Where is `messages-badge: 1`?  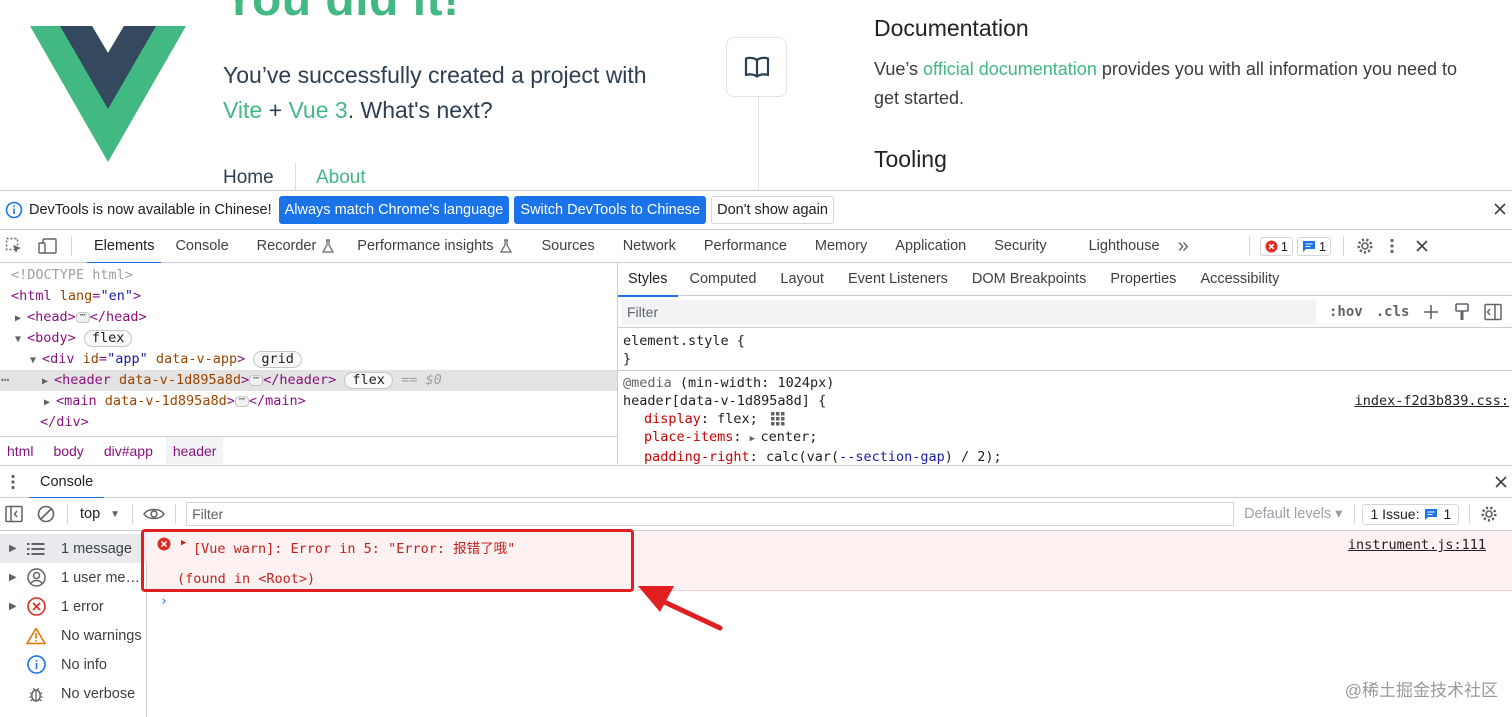
messages-badge: 1 is located at coordinates (1314, 246).